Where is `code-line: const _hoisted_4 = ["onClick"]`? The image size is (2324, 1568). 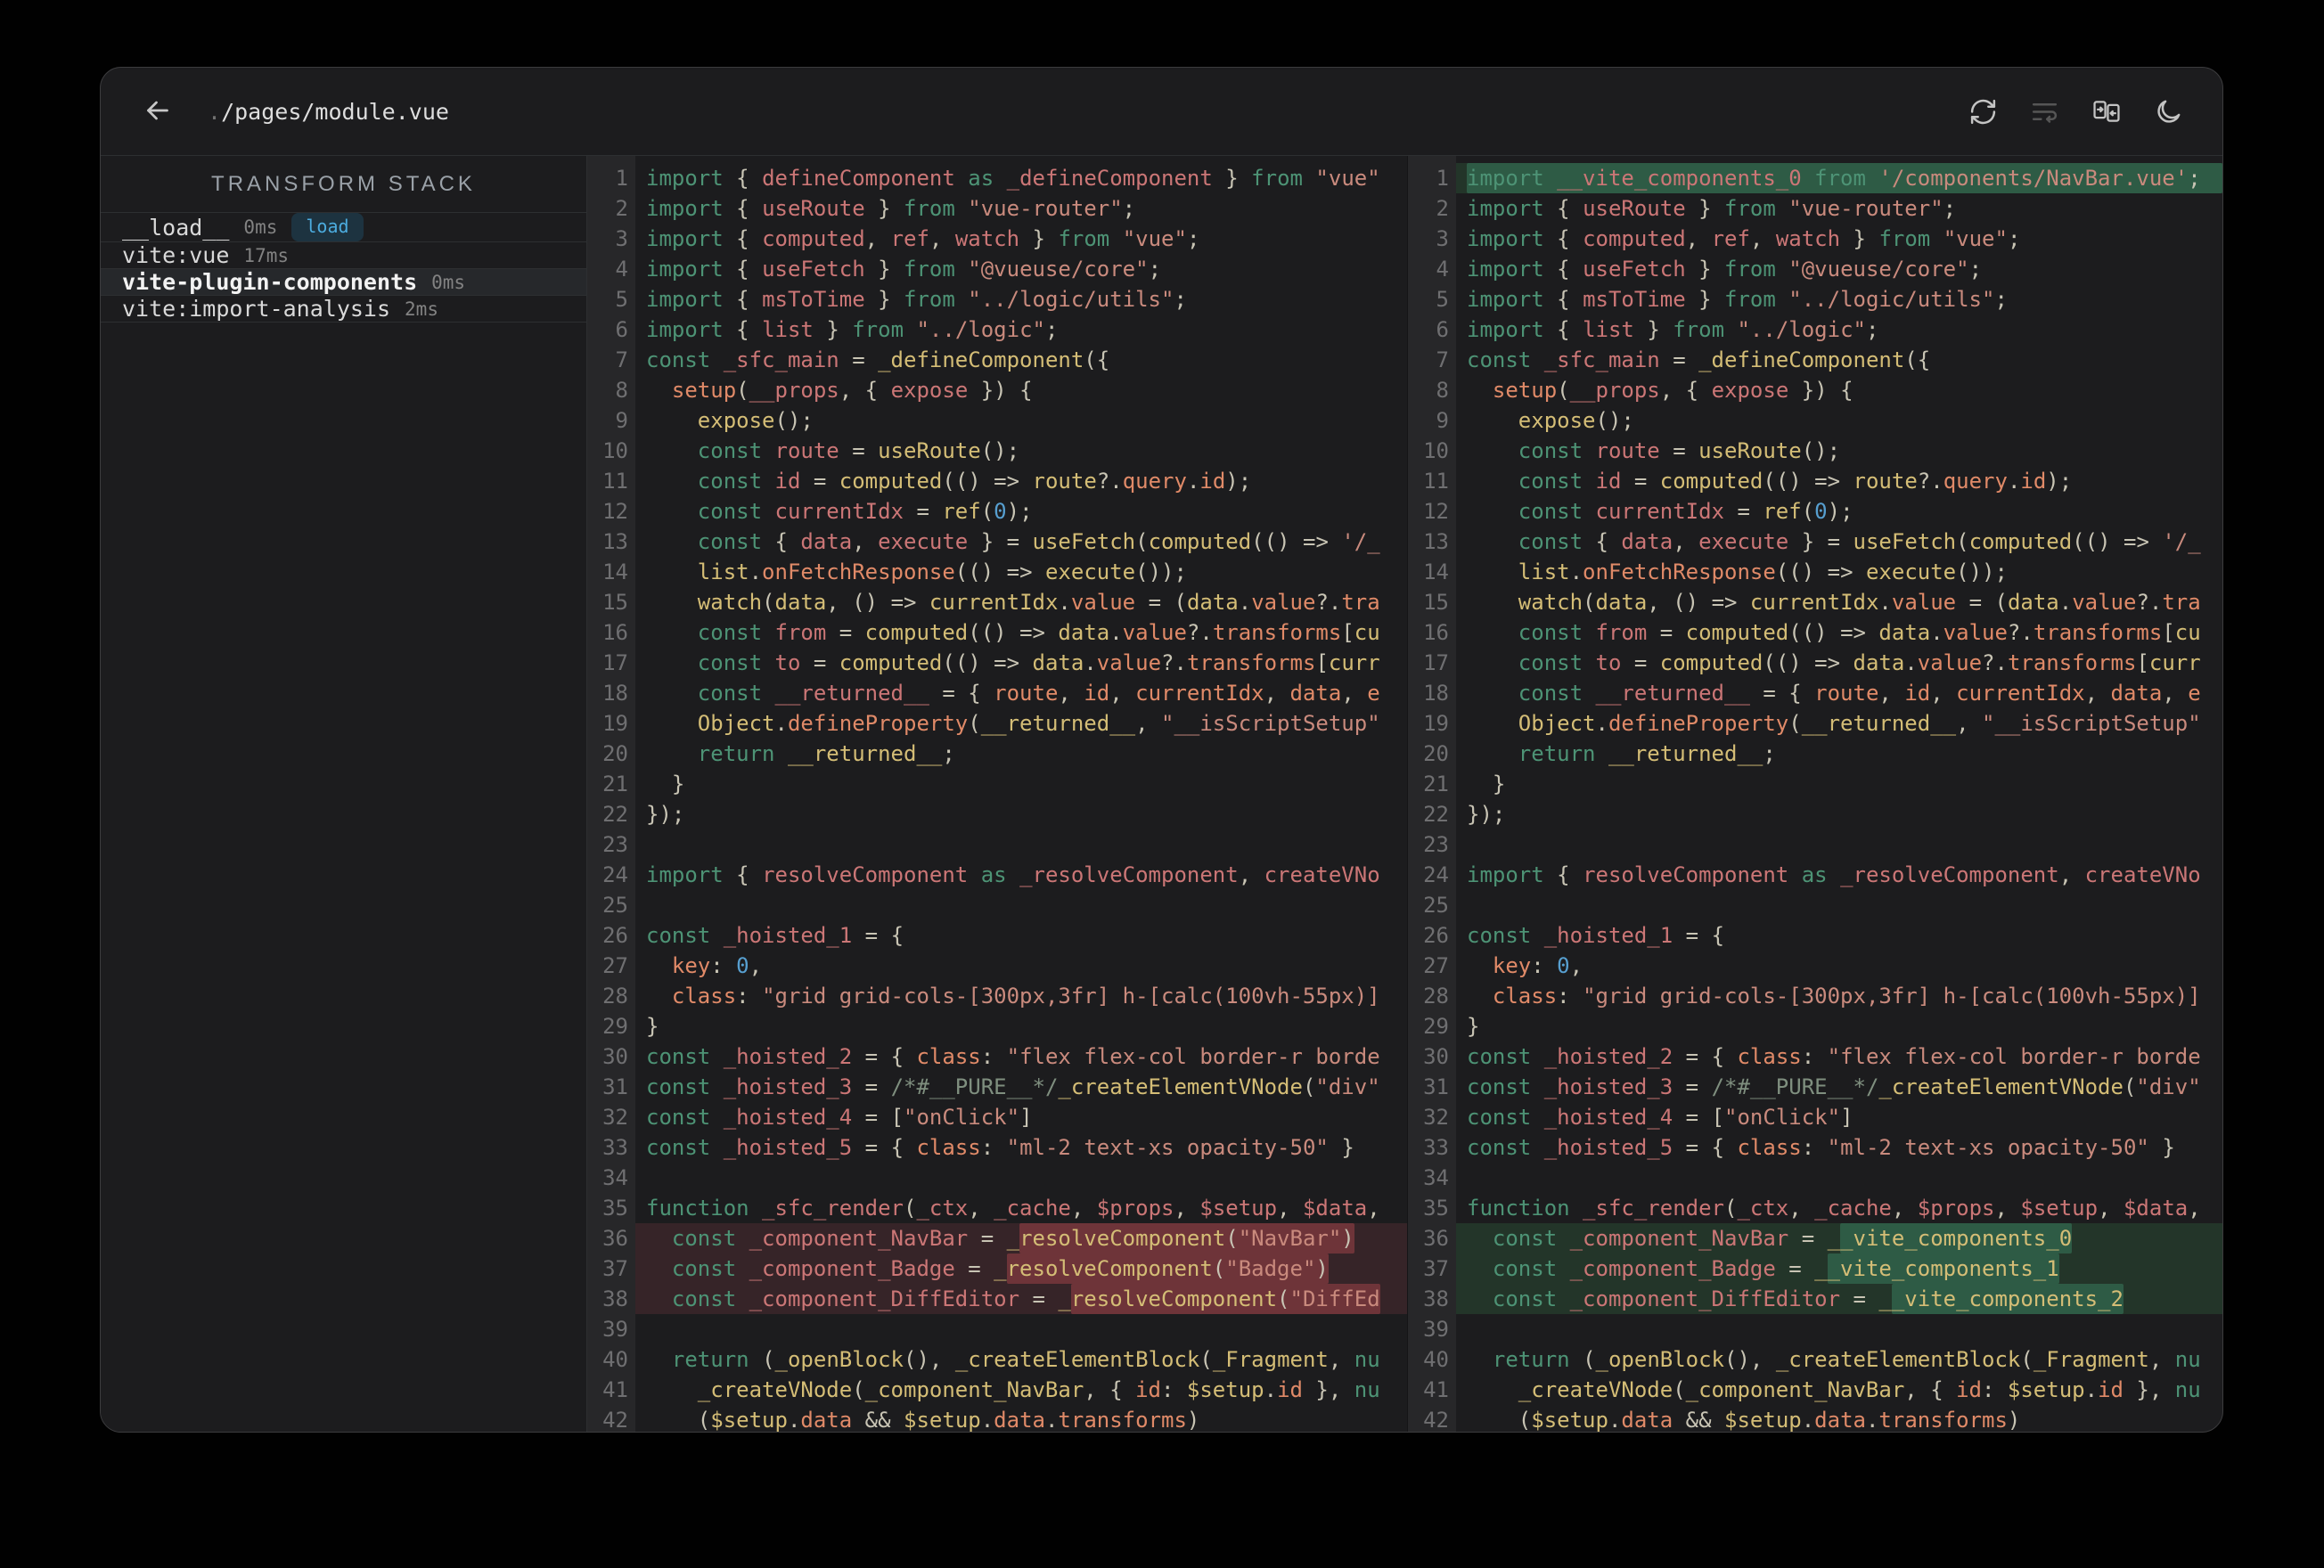
code-line: const _hoisted_4 = ["onClick"] is located at coordinates (839, 1117).